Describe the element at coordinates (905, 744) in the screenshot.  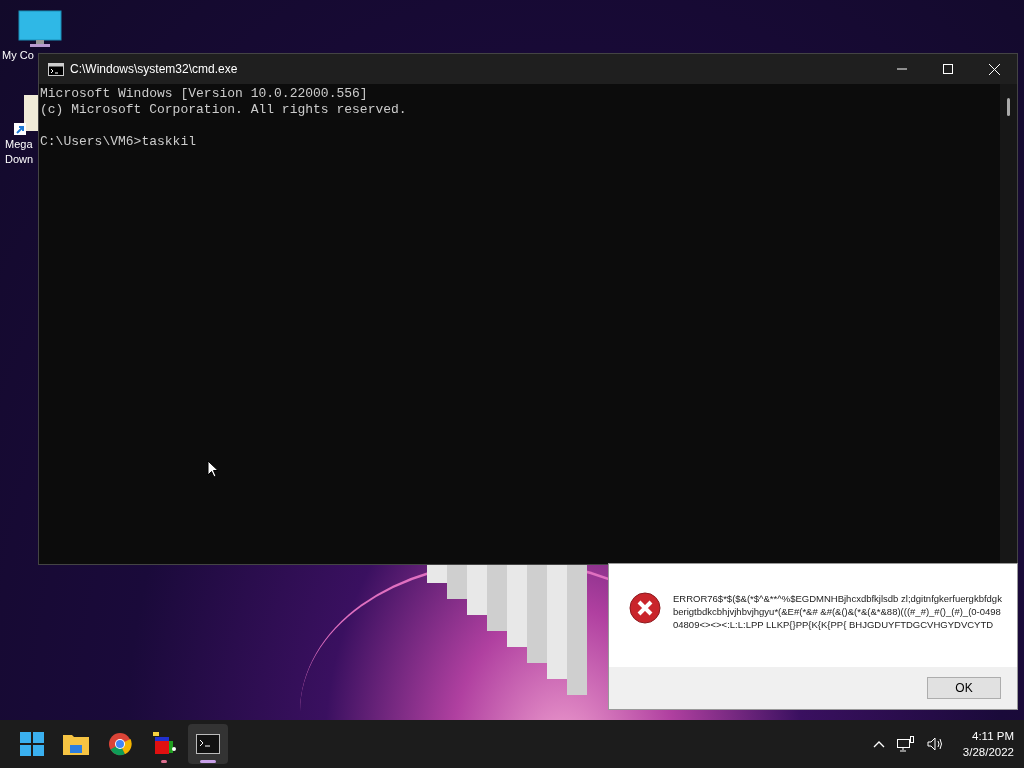
I see `network-icon` at that location.